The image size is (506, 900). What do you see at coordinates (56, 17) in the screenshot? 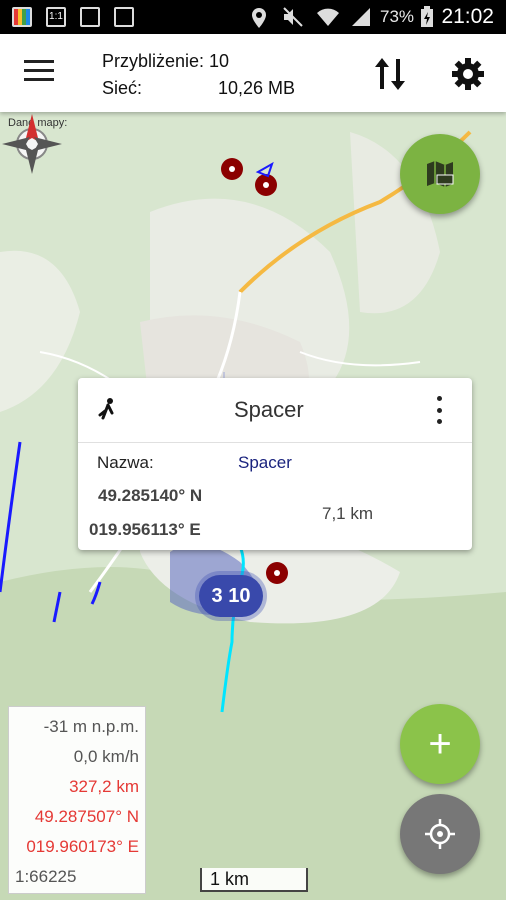
I see `one-to-one-icon: 1:1` at bounding box center [56, 17].